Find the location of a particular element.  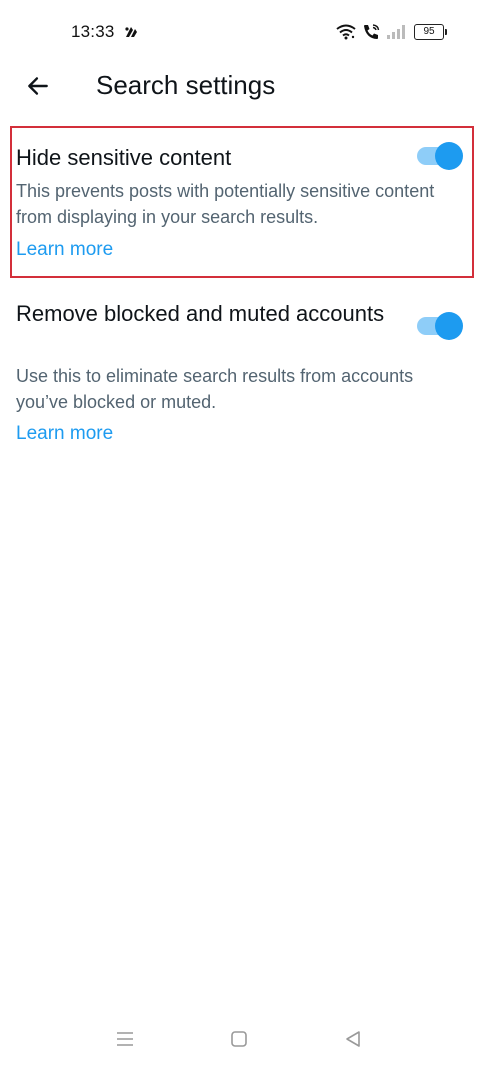

back-triangle-icon is located at coordinates (353, 1039).